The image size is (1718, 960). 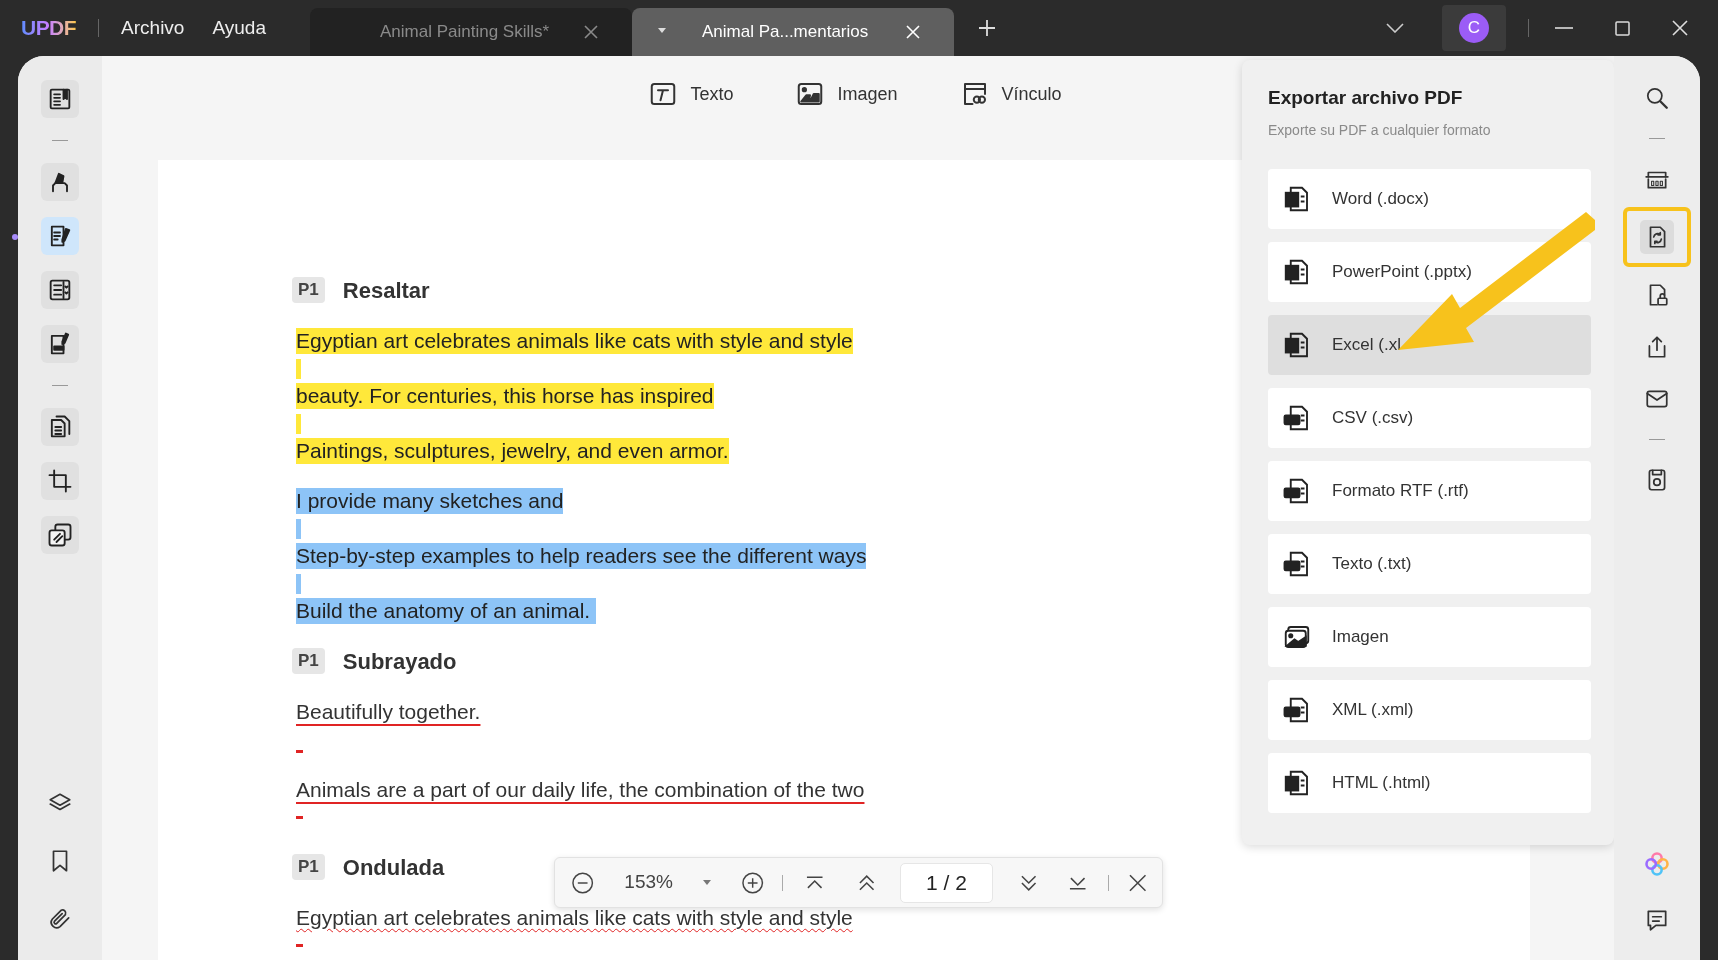 I want to click on export-format-option: Excel (.xl, so click(x=1429, y=345).